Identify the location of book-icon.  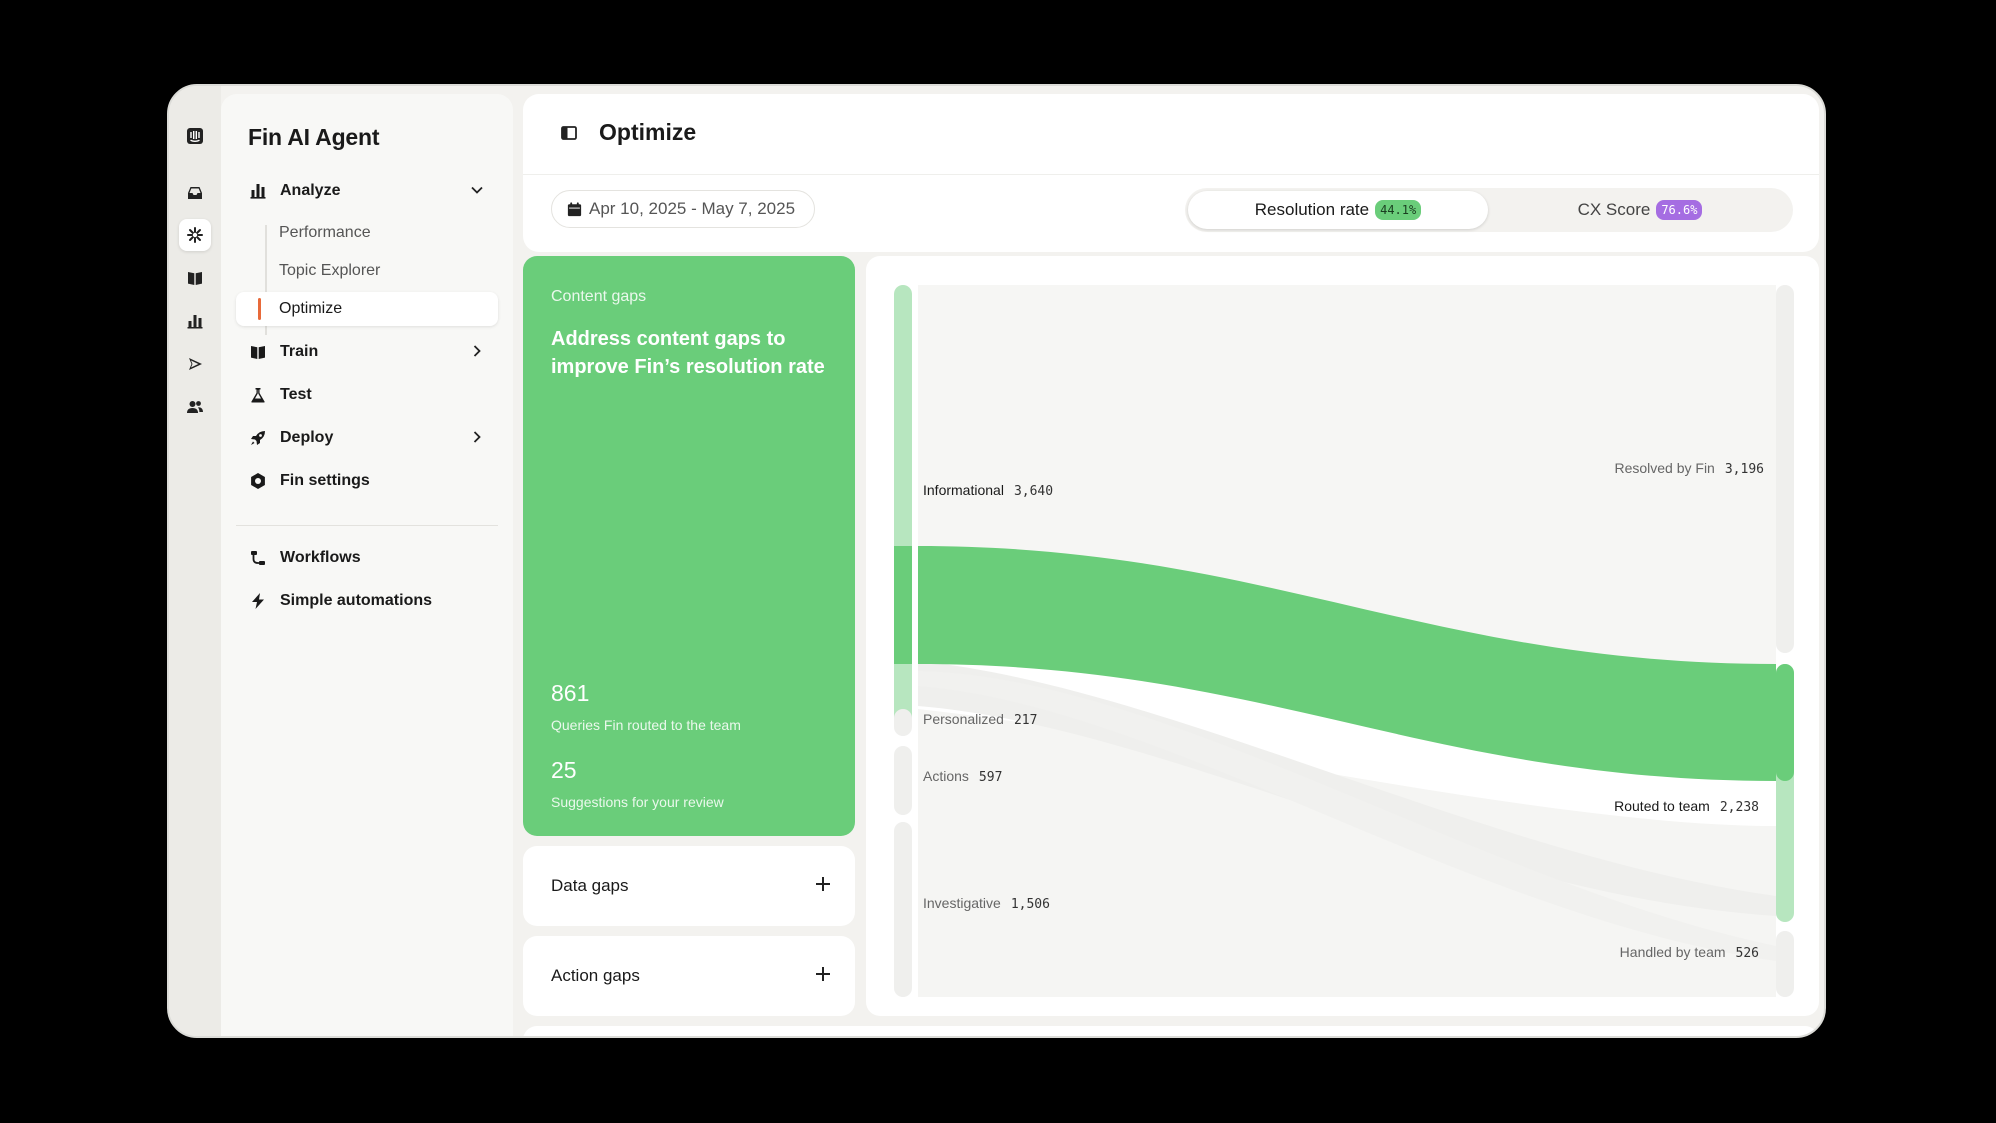
(258, 352).